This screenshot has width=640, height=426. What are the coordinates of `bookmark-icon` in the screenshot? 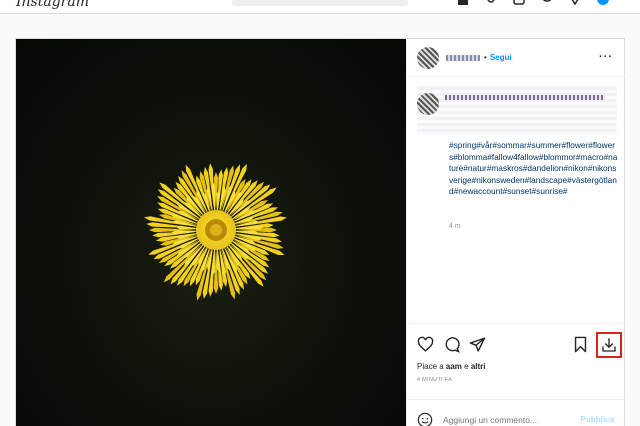 It's located at (580, 344).